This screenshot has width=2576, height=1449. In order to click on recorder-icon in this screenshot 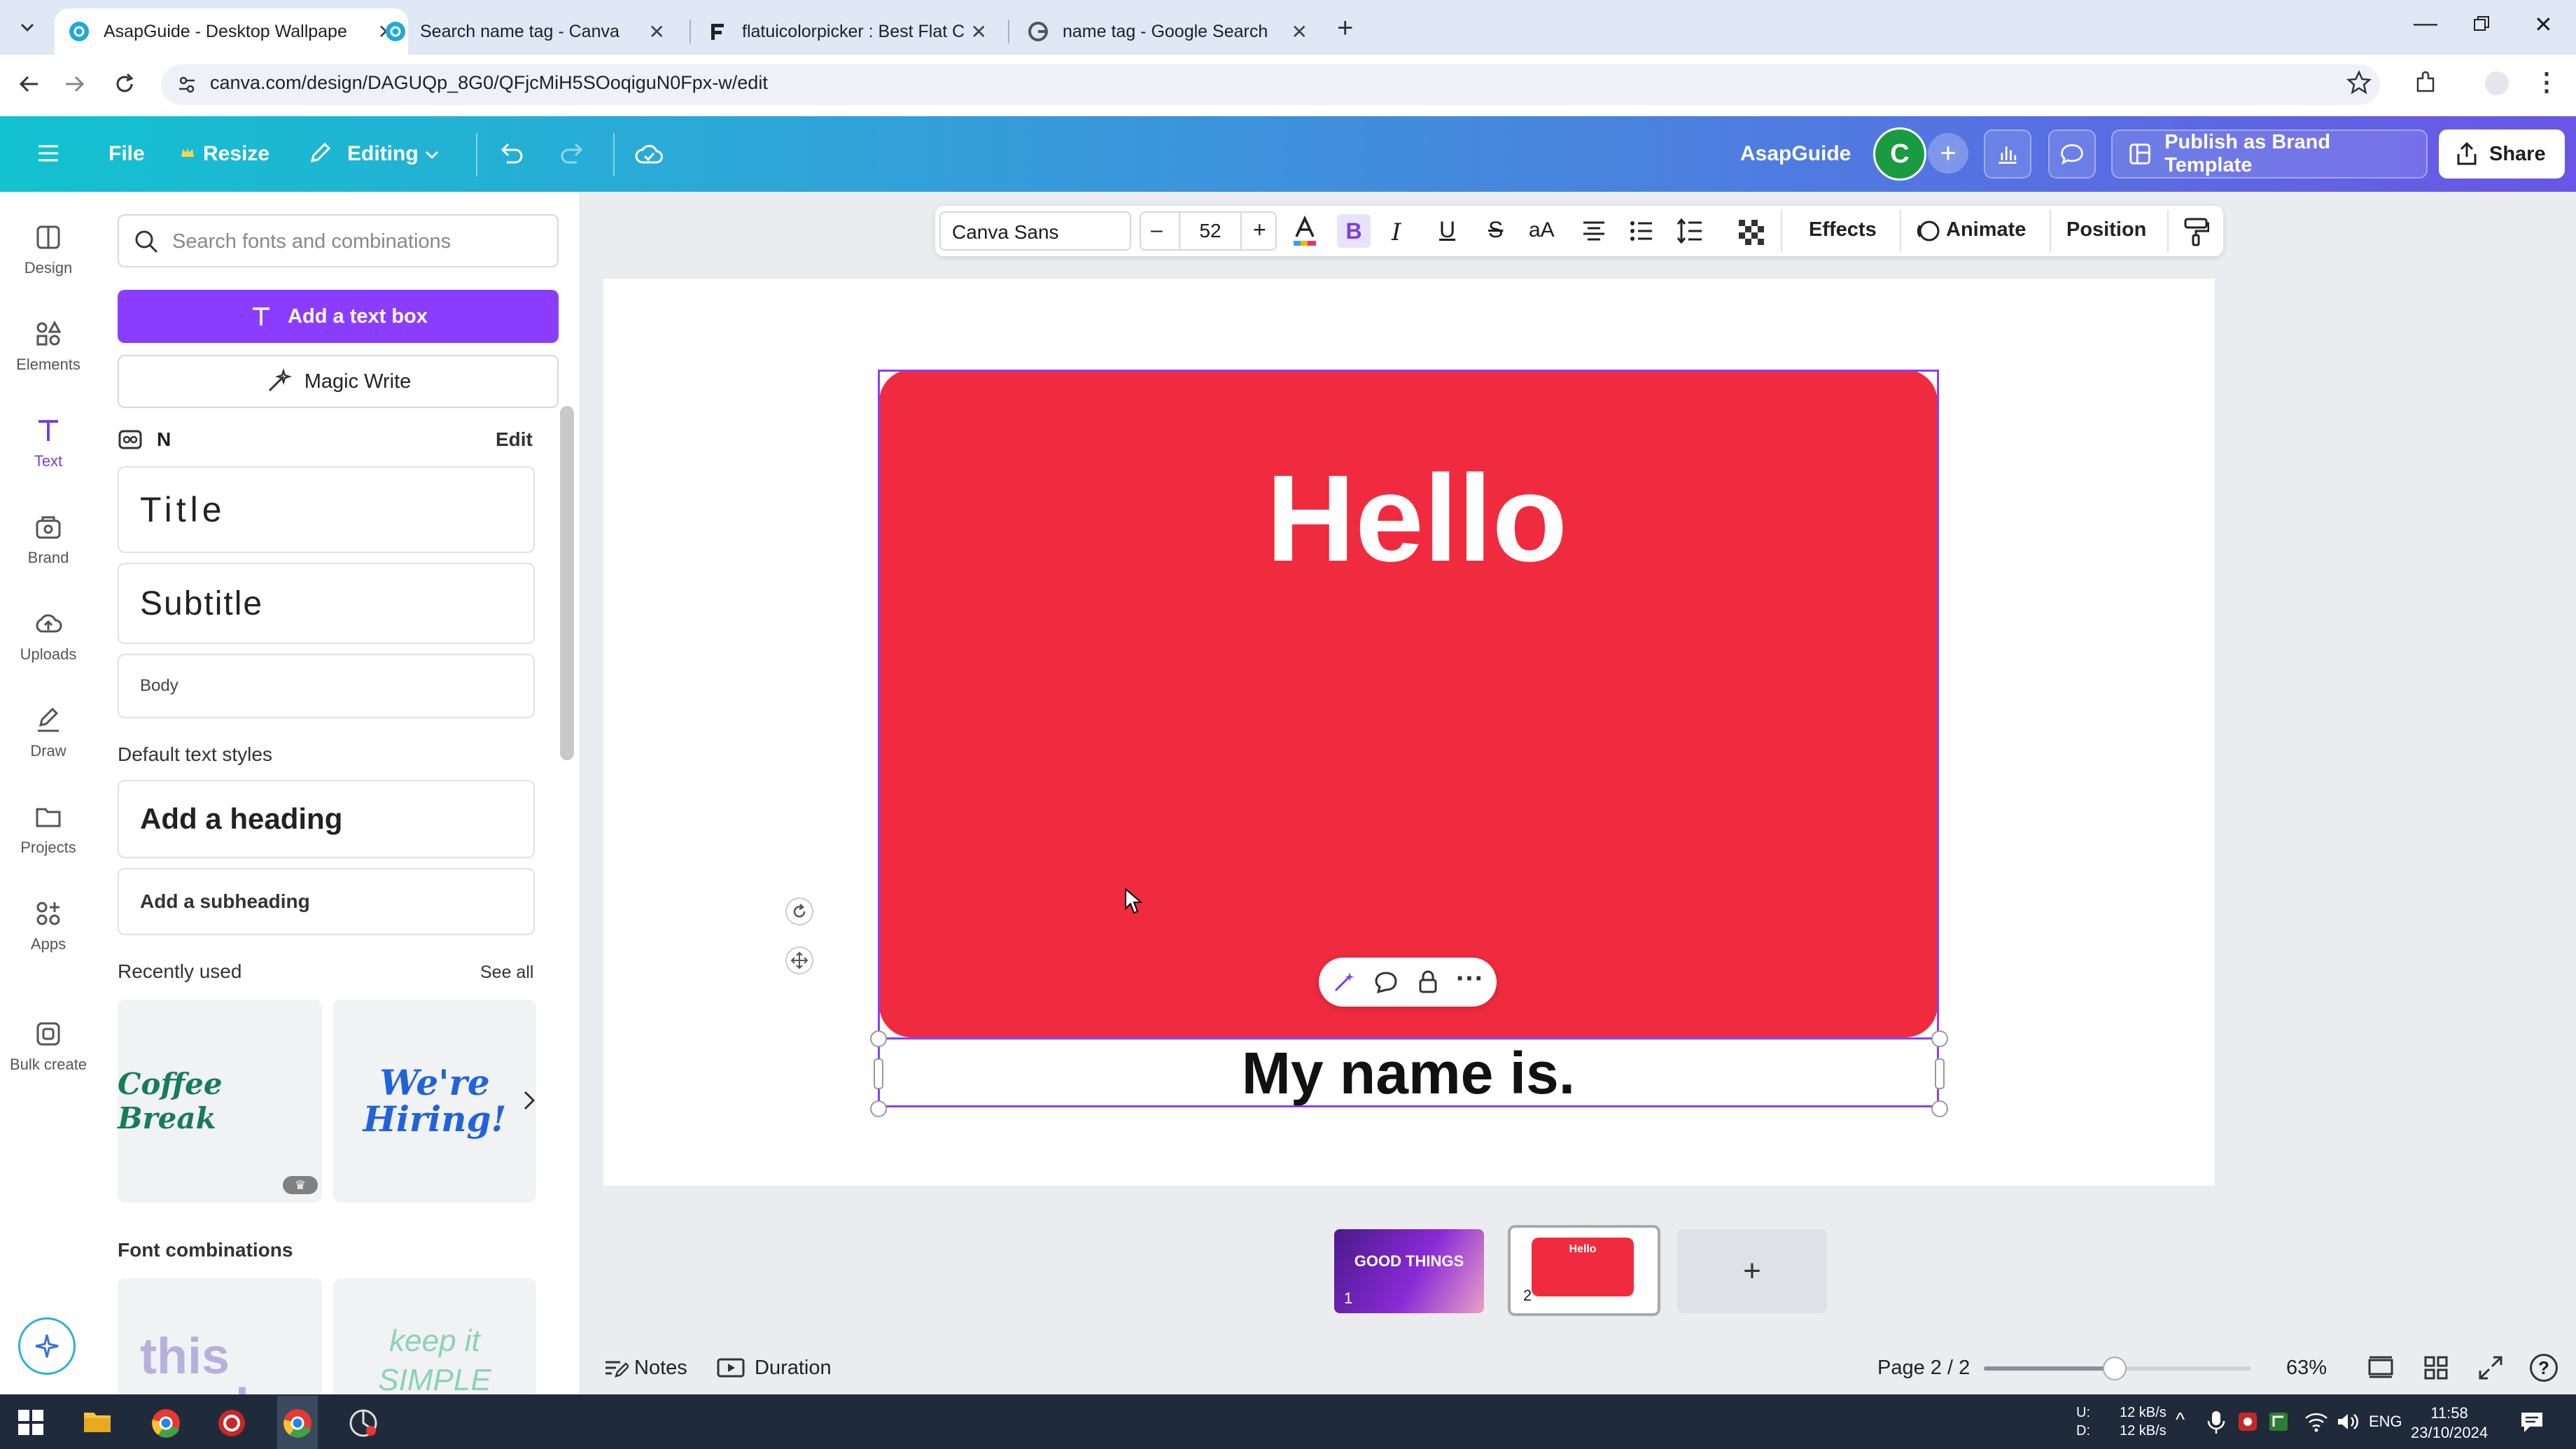, I will do `click(231, 1423)`.